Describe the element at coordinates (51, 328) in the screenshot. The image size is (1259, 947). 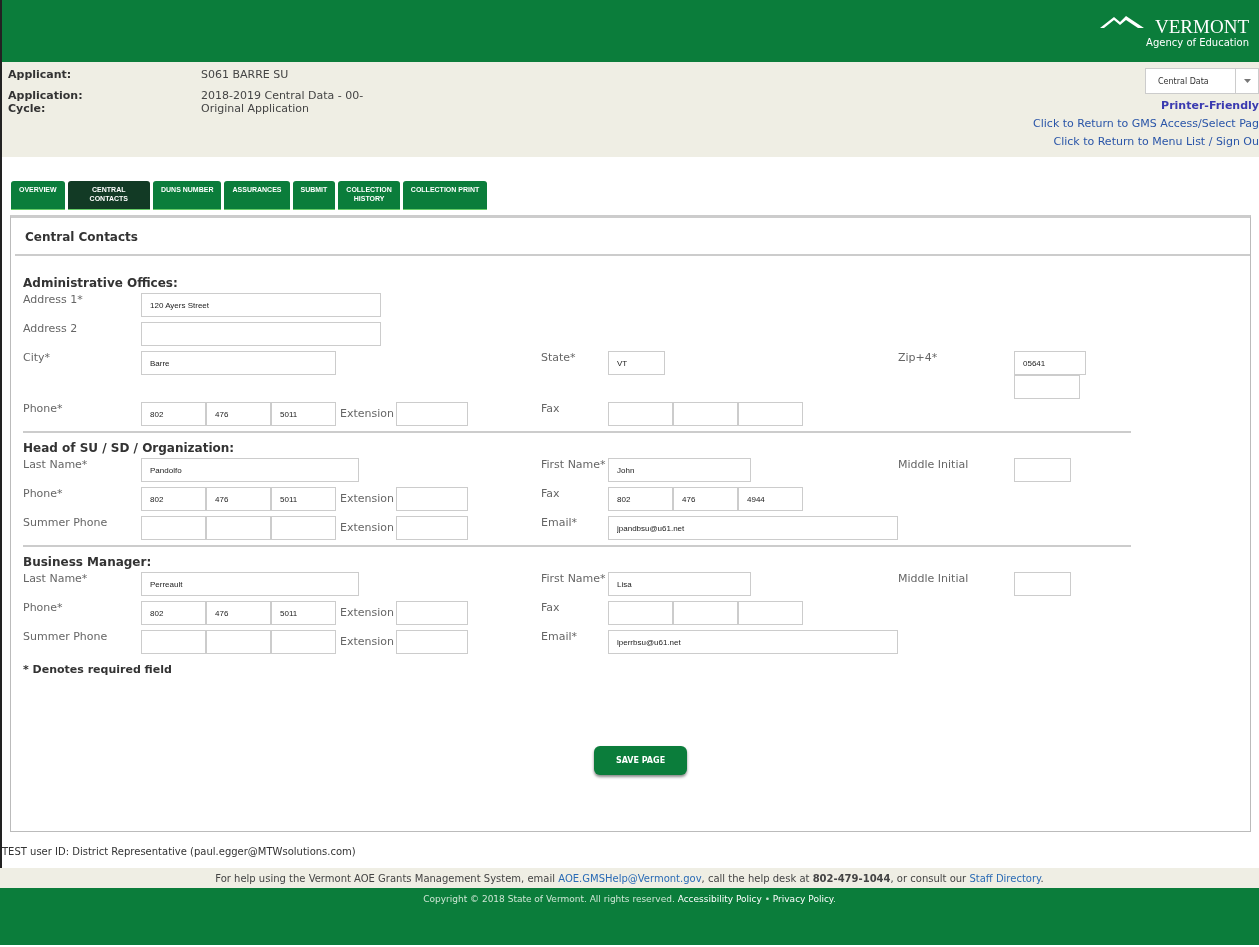
I see `field-label: Address 2` at that location.